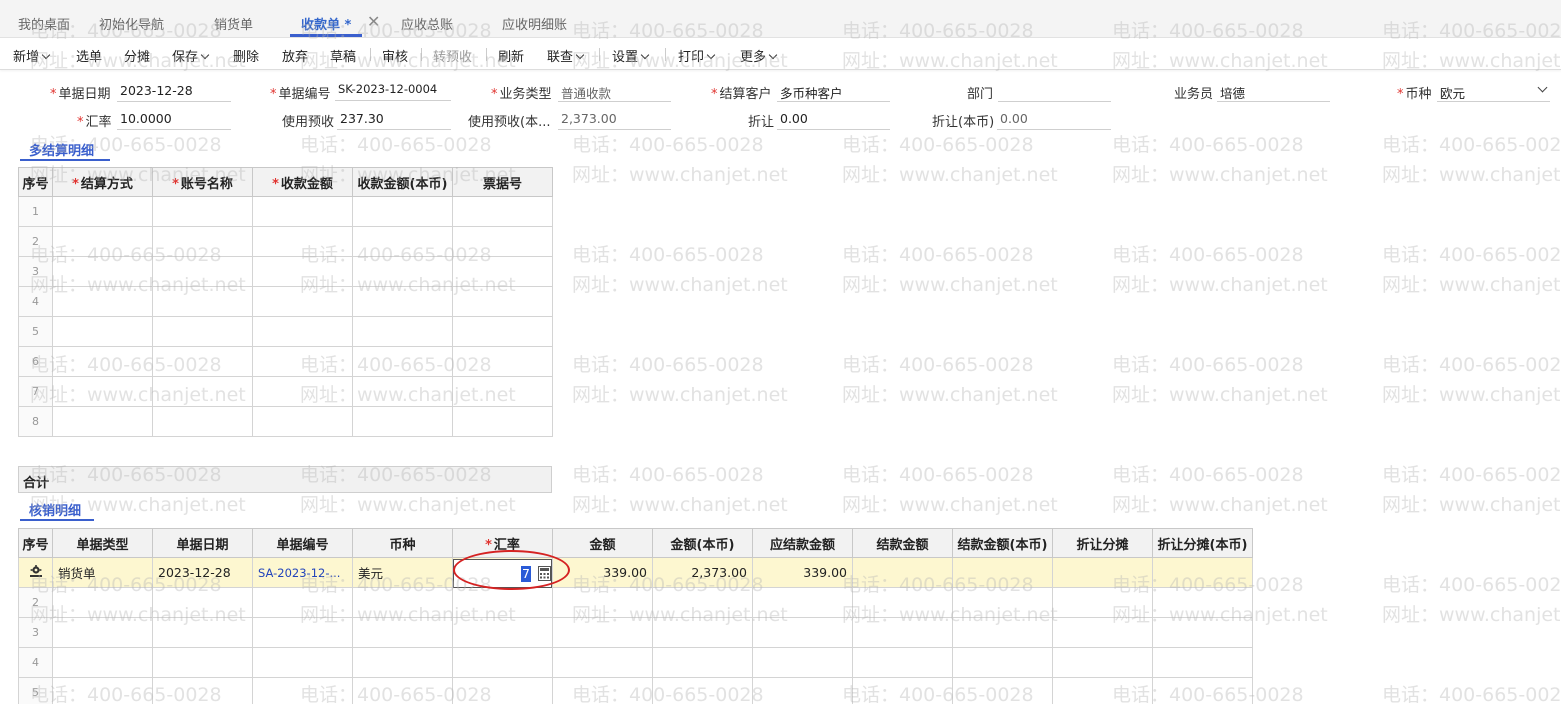 The height and width of the screenshot is (704, 1561). What do you see at coordinates (534, 25) in the screenshot?
I see `tab-receivable-detail: 应收明细账` at bounding box center [534, 25].